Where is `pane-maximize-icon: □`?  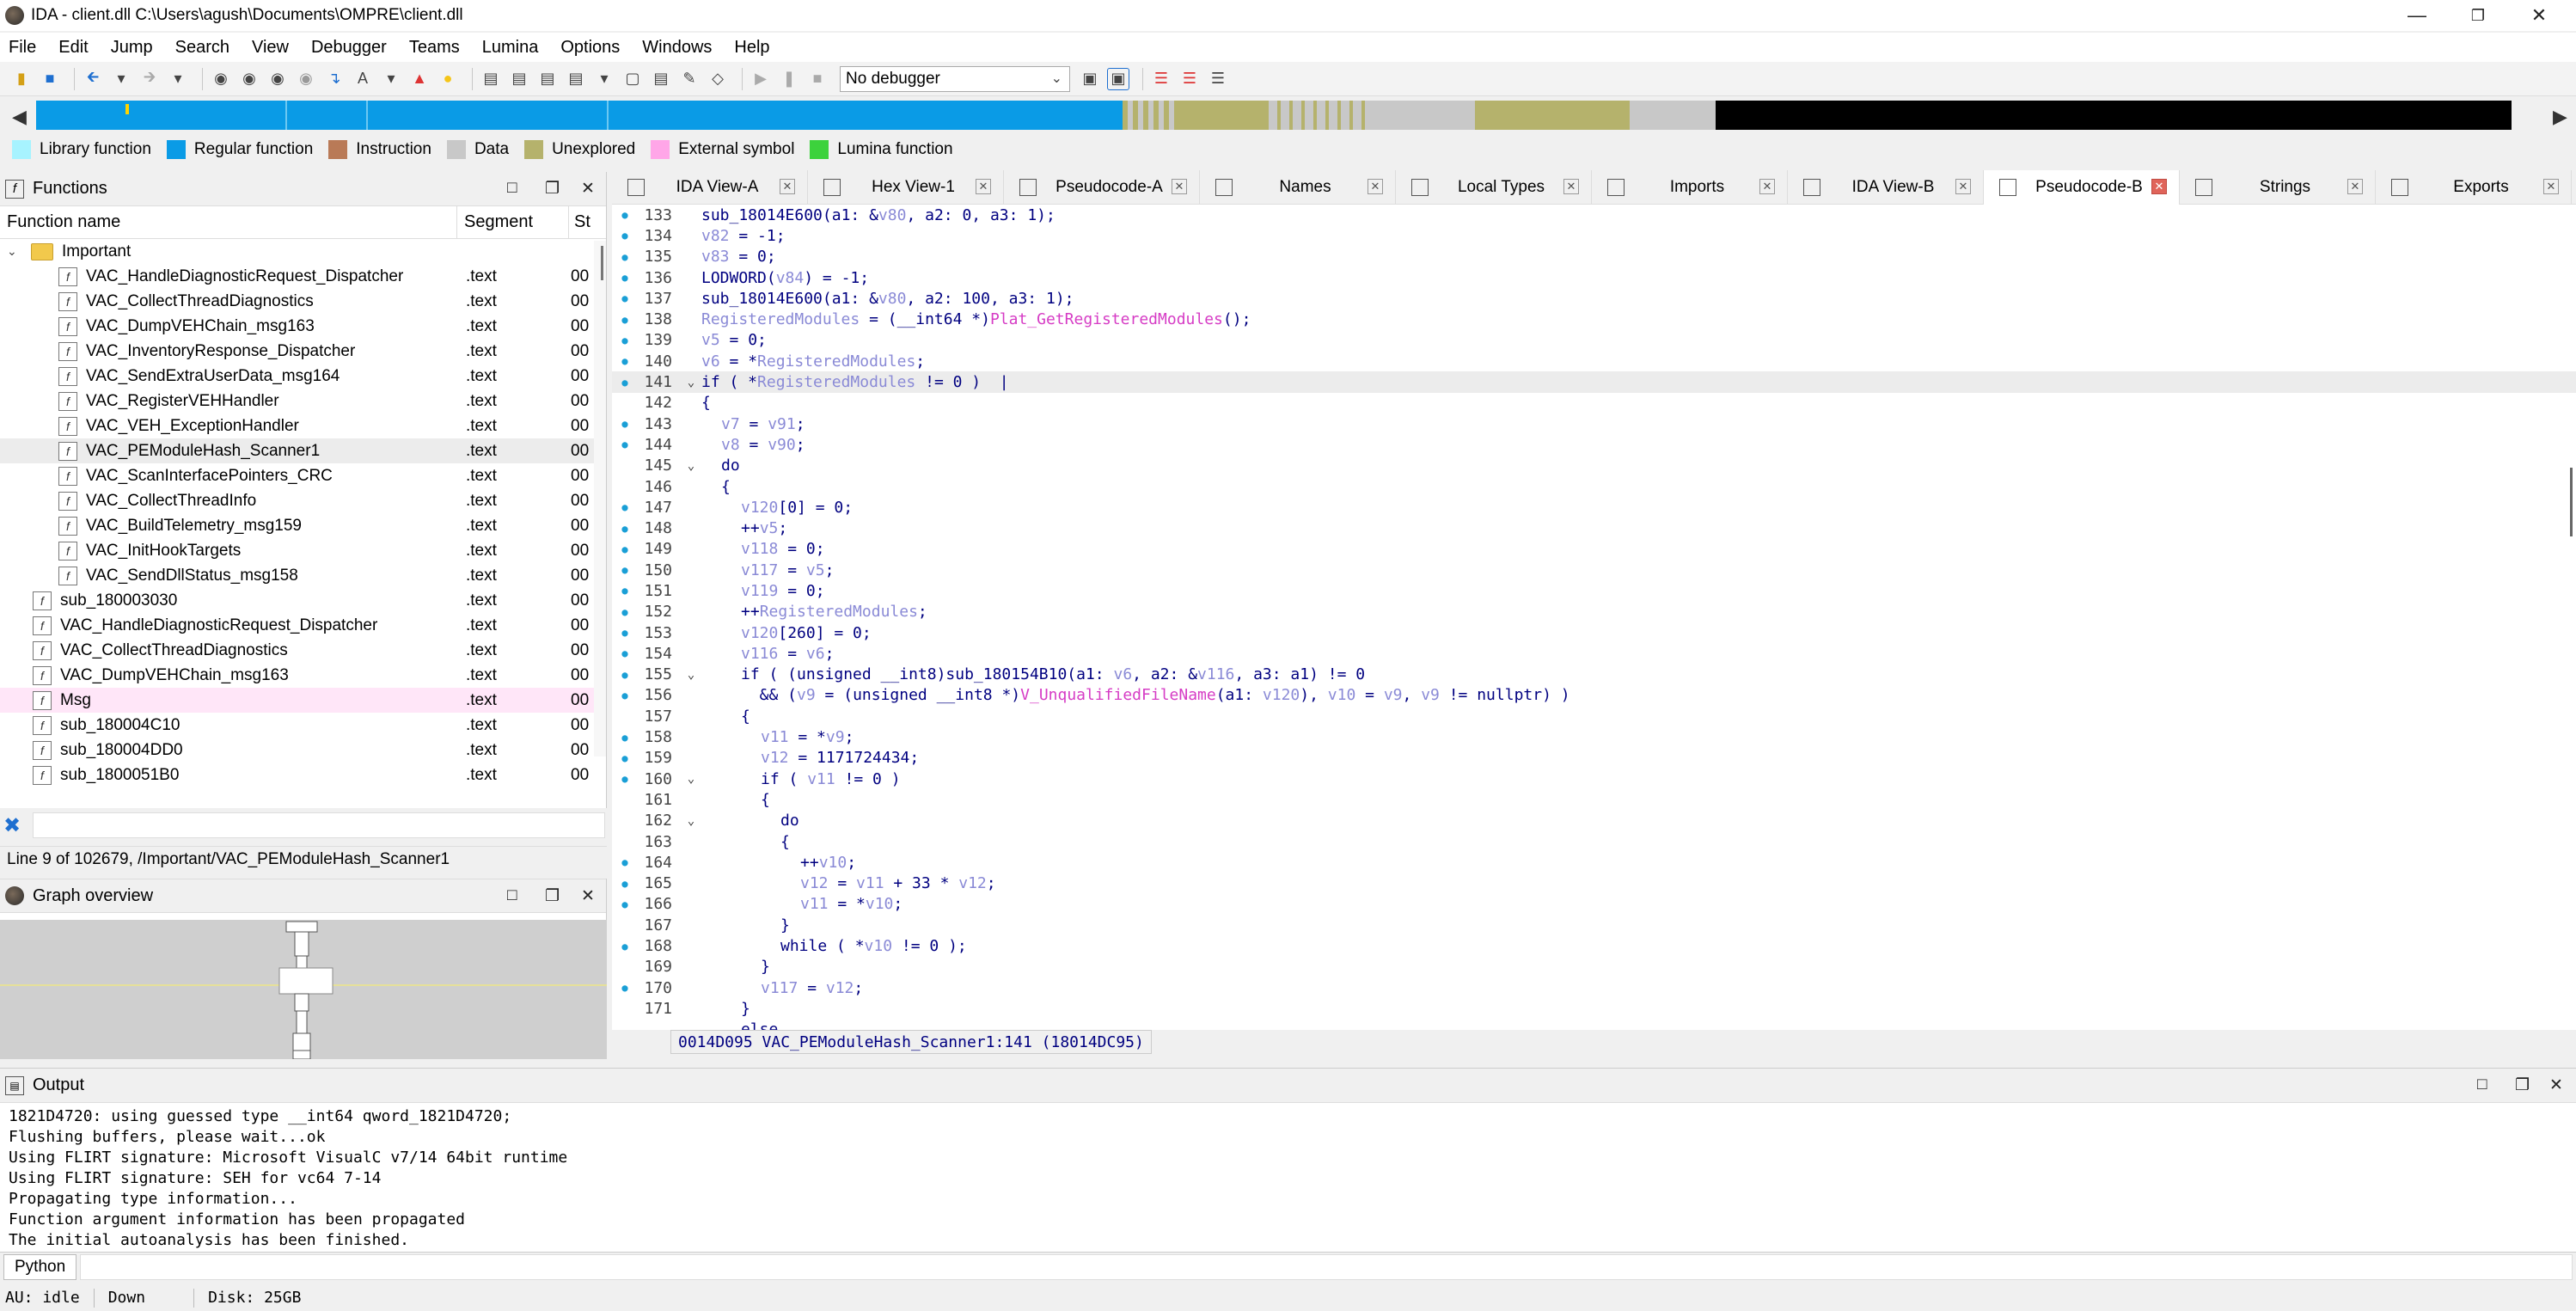
pane-maximize-icon: □ is located at coordinates (512, 188).